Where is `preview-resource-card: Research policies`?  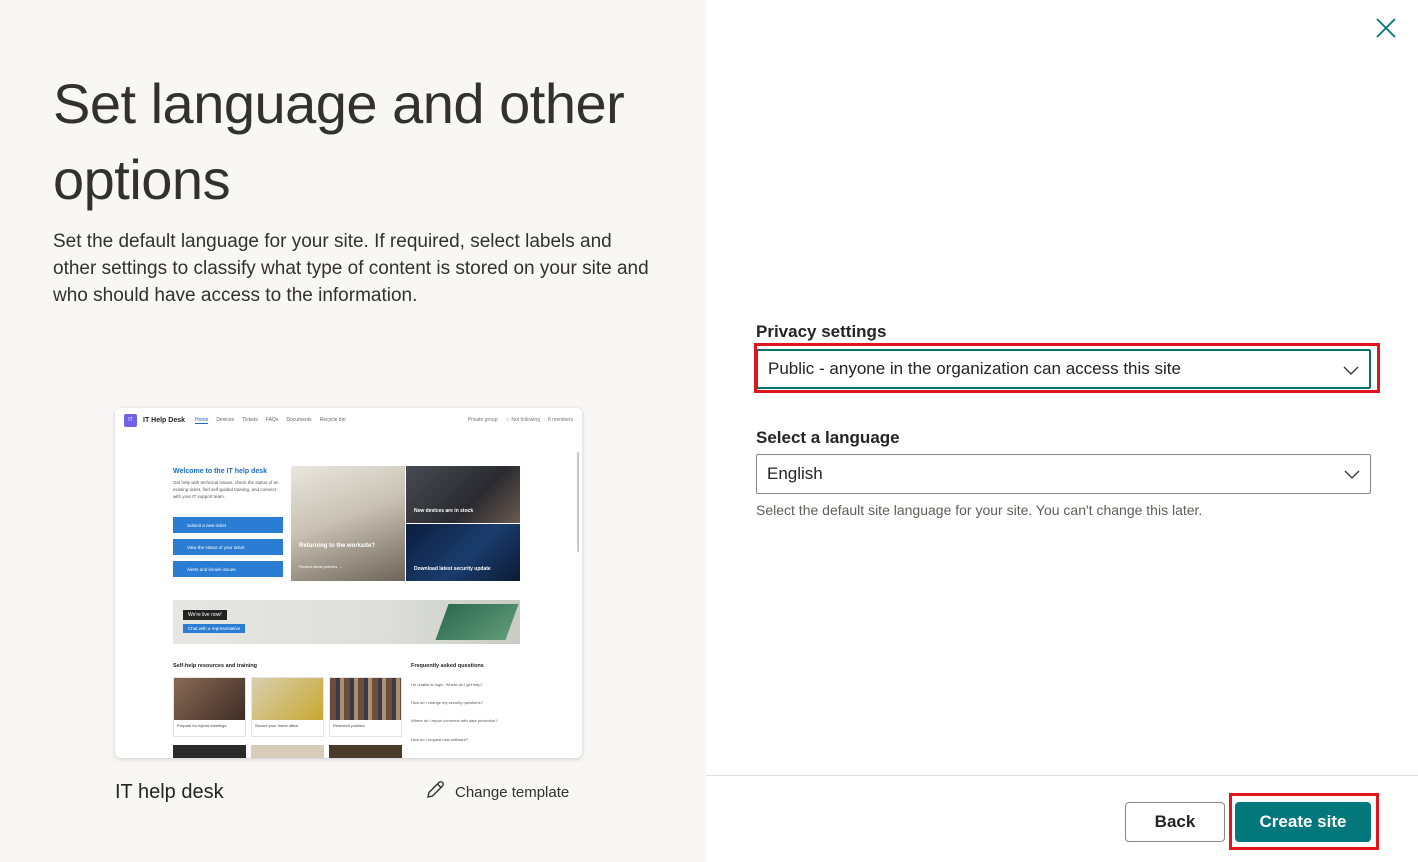
preview-resource-card: Research policies is located at coordinates (365, 707).